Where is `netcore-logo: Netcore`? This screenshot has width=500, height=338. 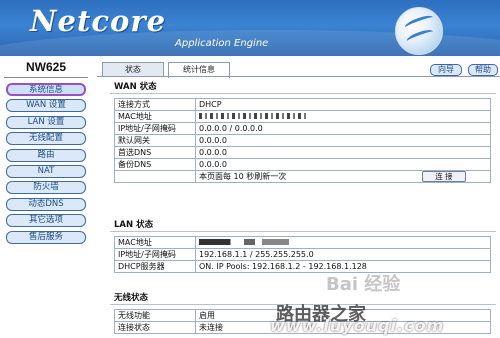 netcore-logo: Netcore is located at coordinates (98, 21).